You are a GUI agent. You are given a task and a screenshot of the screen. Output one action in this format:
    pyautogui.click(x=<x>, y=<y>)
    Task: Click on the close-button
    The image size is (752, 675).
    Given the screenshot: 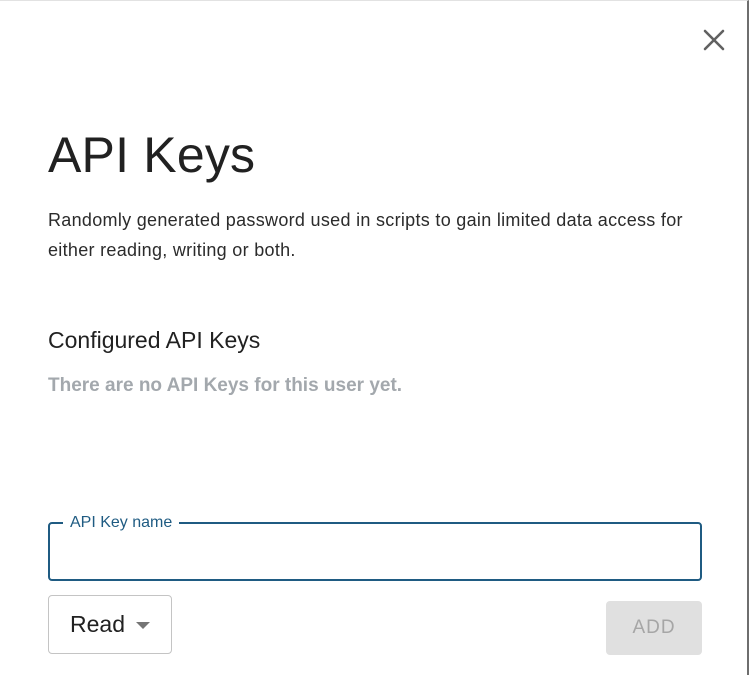 What is the action you would take?
    pyautogui.click(x=714, y=40)
    